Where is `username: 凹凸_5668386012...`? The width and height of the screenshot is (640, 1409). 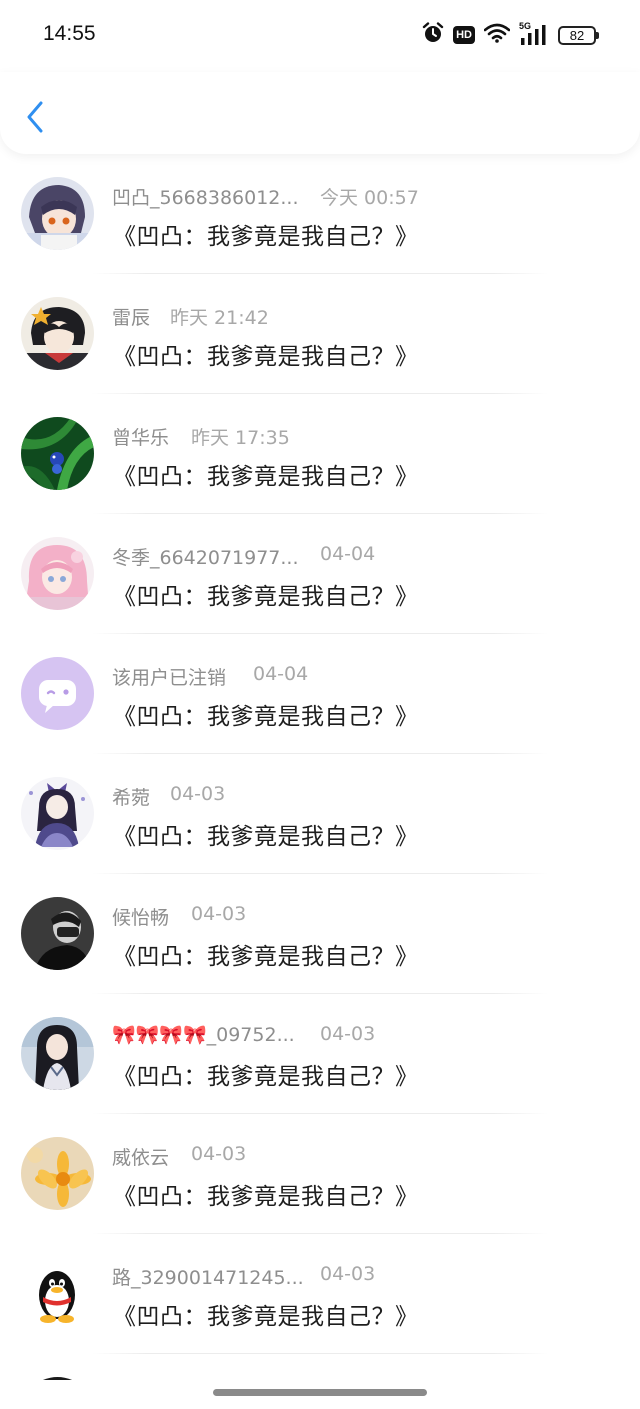
username: 凹凸_5668386012... is located at coordinates (205, 196).